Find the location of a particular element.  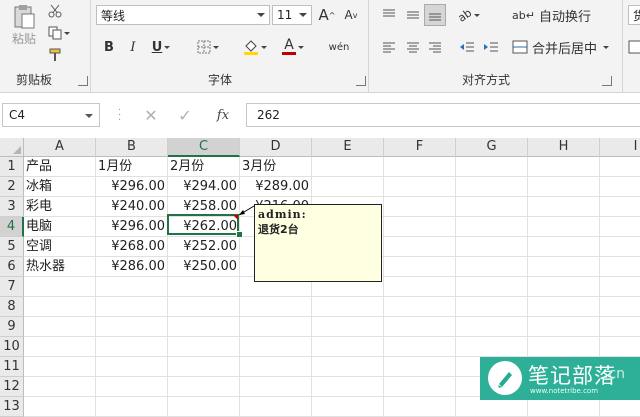

cell-a6: 热水器 is located at coordinates (60, 267).